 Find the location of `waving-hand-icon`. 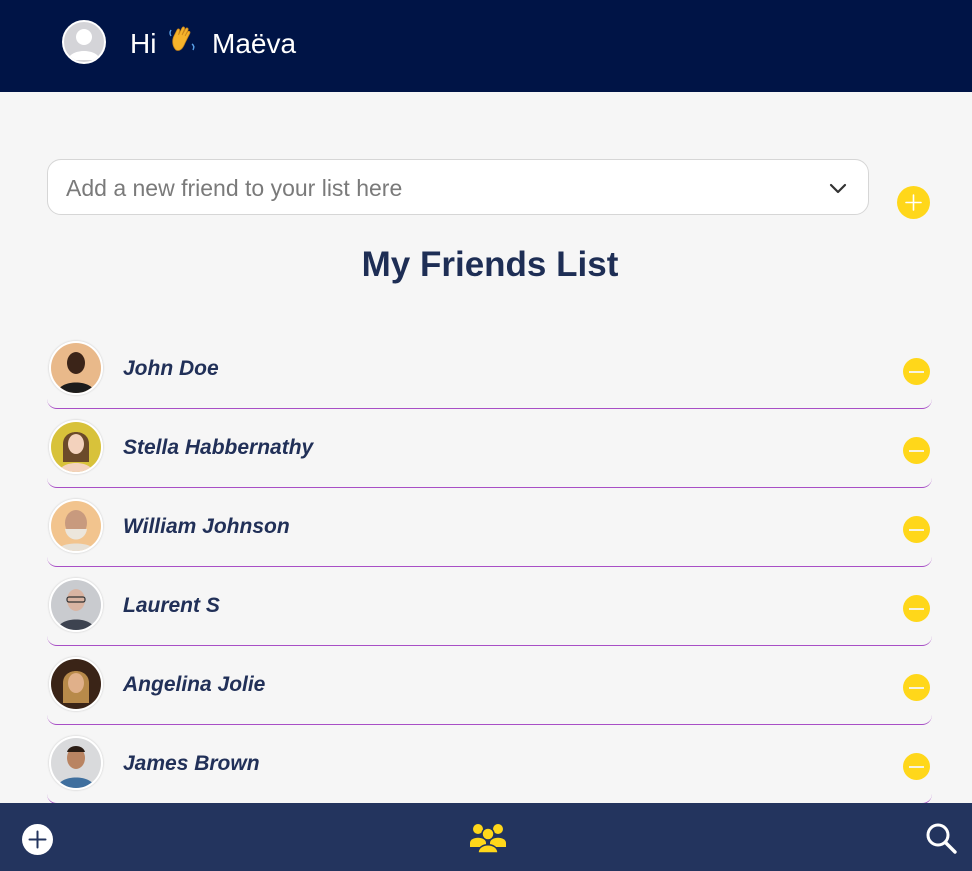

waving-hand-icon is located at coordinates (183, 43).